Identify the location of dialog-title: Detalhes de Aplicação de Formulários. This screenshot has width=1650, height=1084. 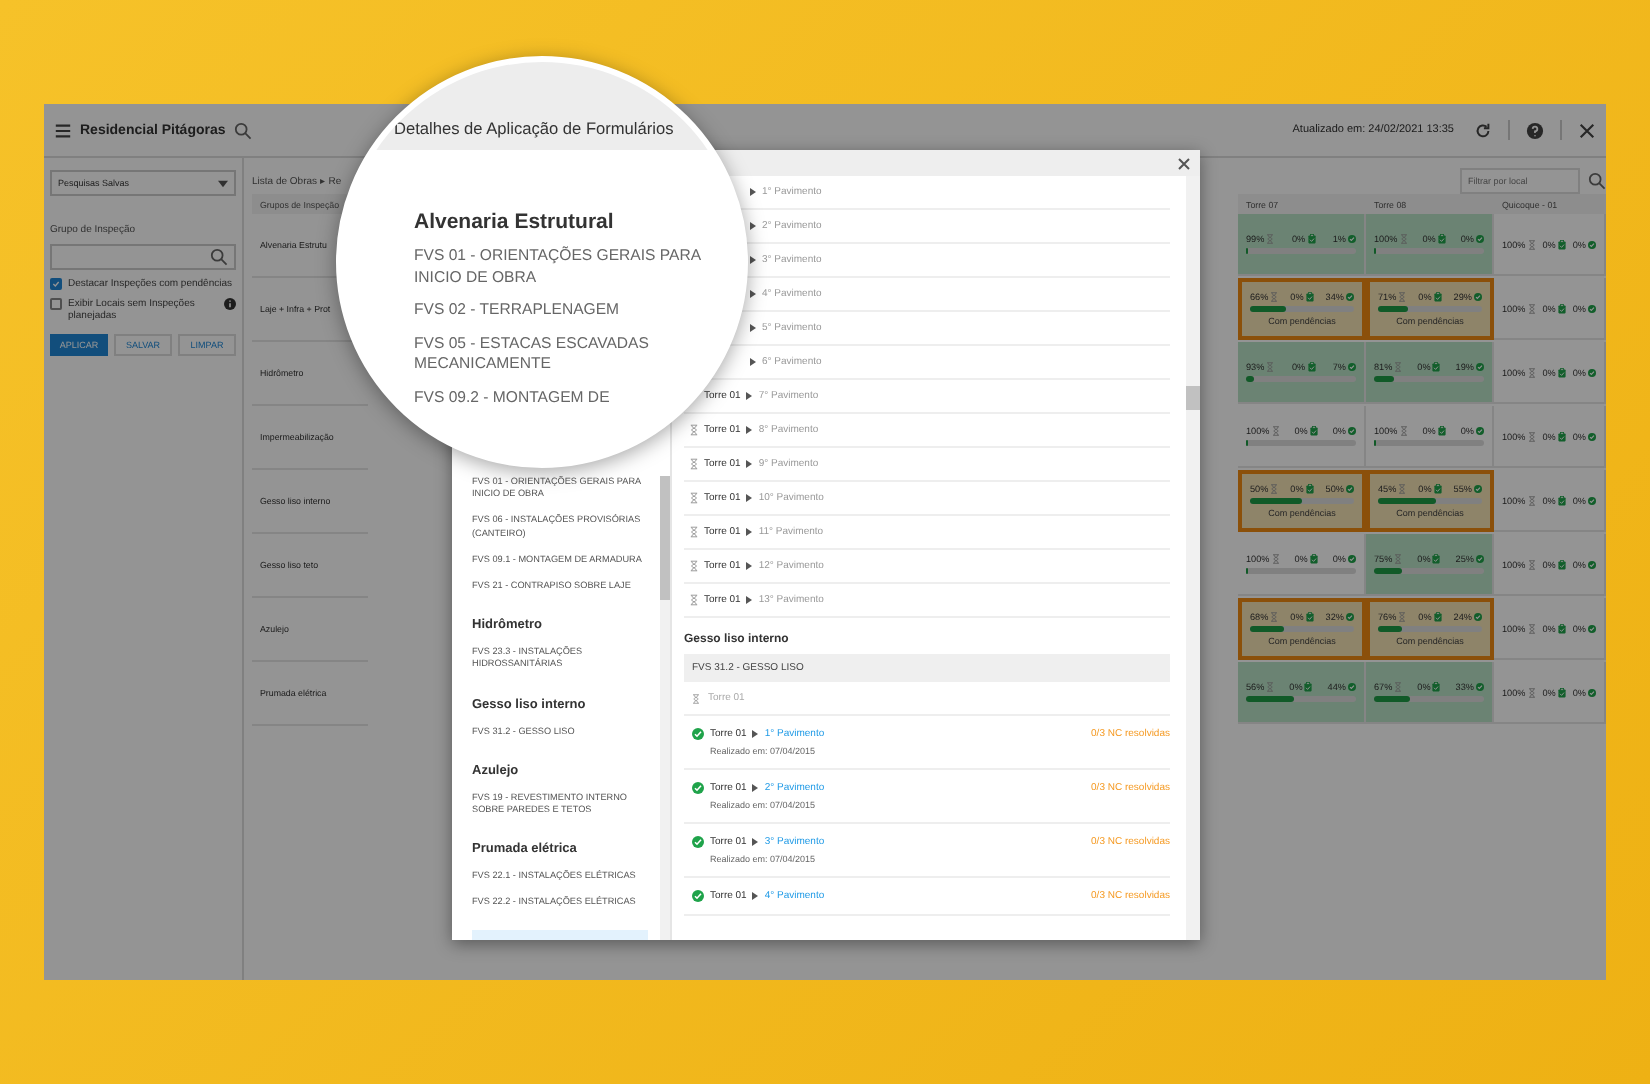
(534, 128).